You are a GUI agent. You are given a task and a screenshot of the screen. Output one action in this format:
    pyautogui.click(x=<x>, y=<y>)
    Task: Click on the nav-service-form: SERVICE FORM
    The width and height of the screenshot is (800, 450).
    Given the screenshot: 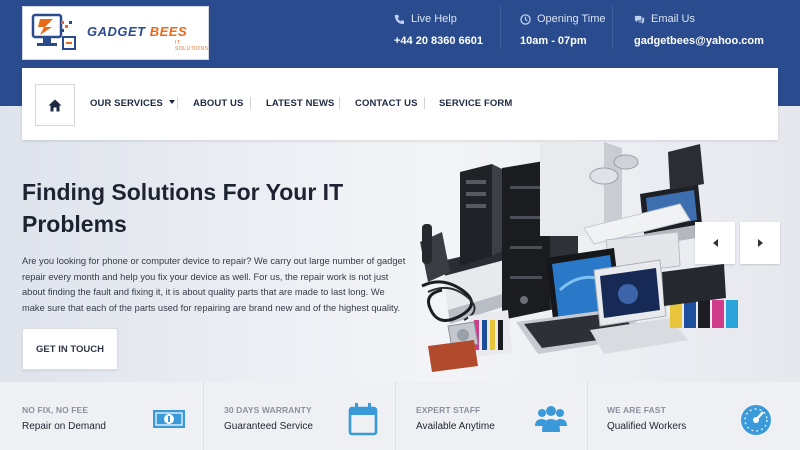 What is the action you would take?
    pyautogui.click(x=475, y=103)
    